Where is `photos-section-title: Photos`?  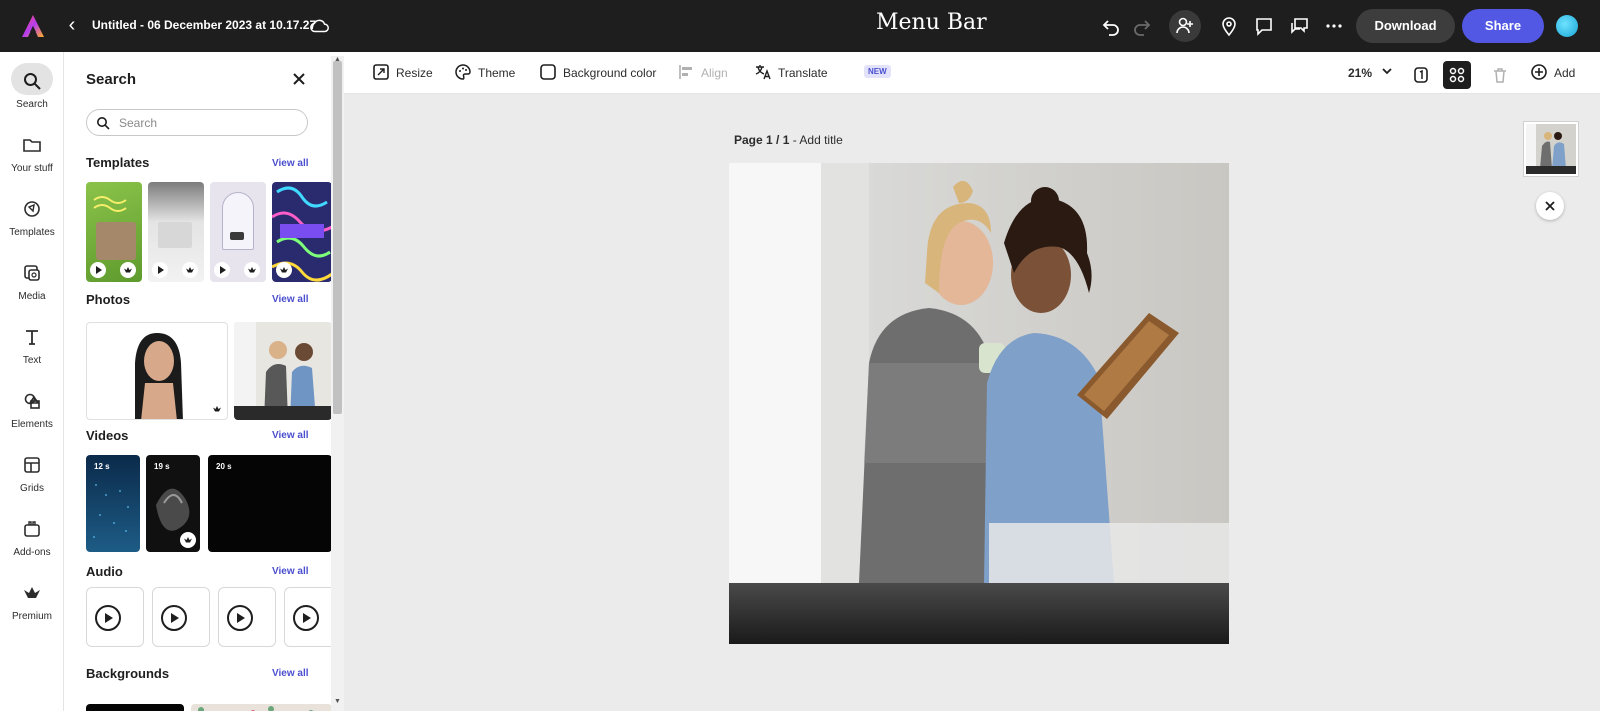 photos-section-title: Photos is located at coordinates (108, 299).